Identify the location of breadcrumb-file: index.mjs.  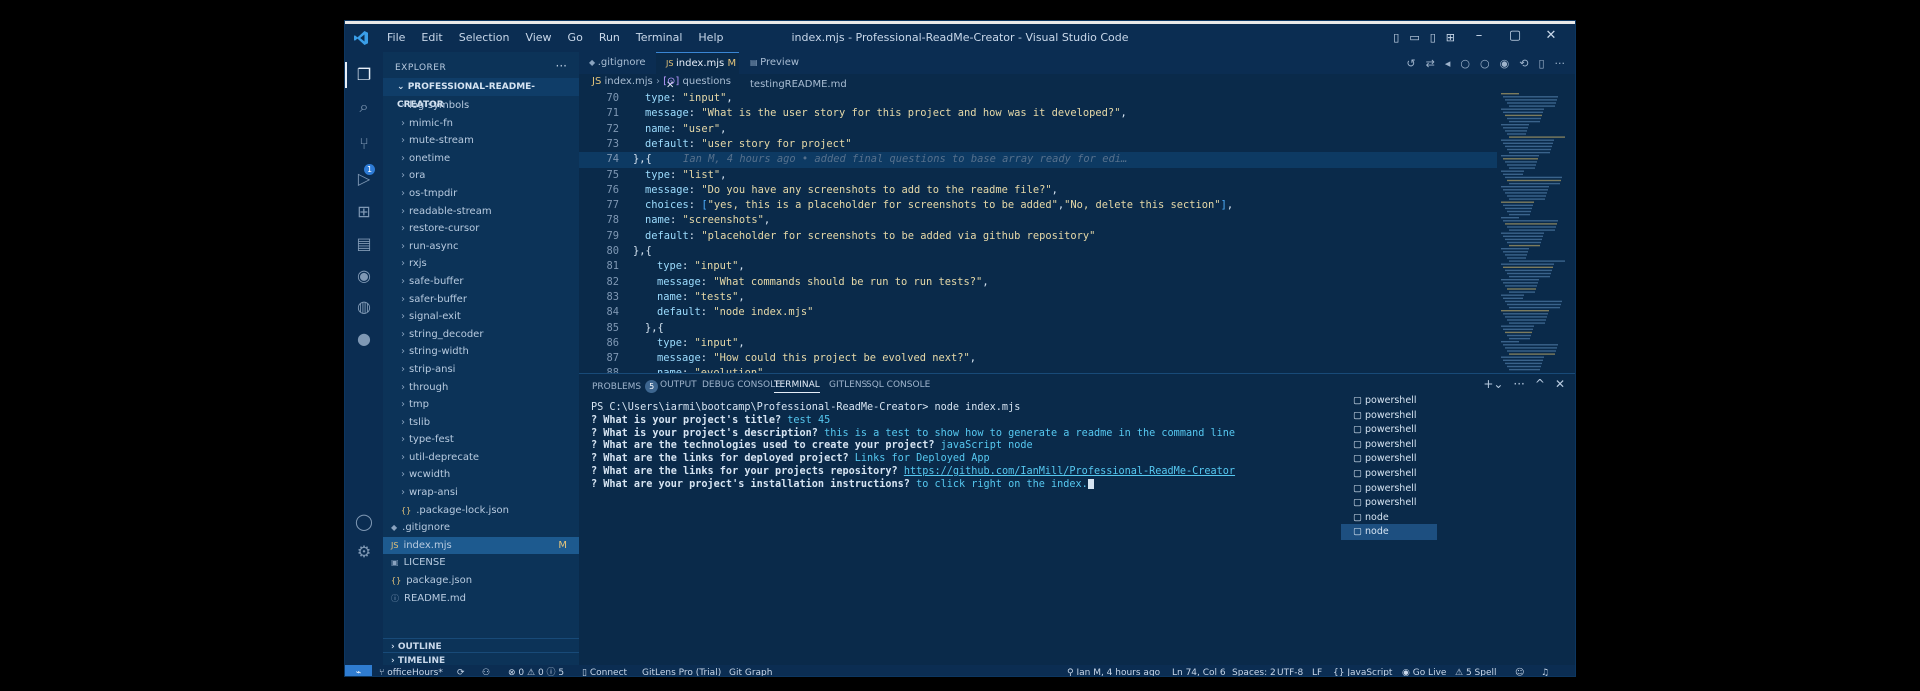
(628, 81).